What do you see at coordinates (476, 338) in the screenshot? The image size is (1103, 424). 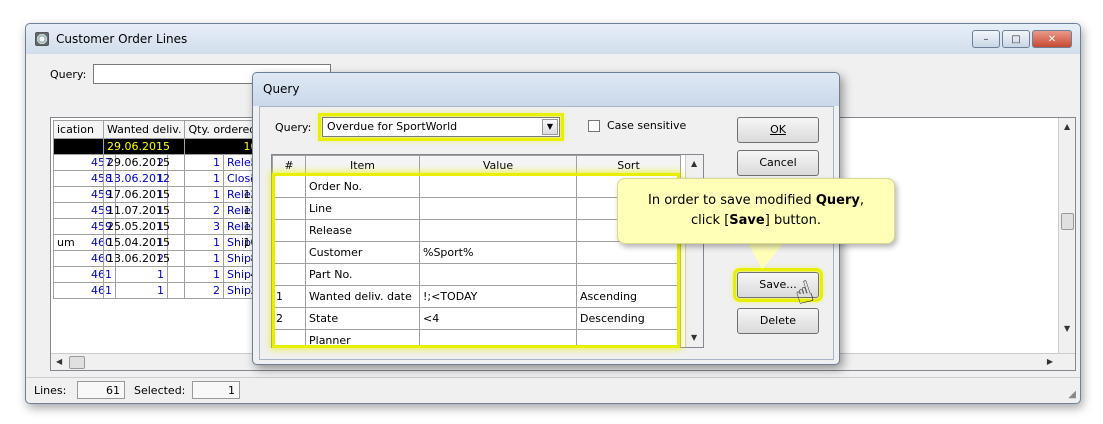 I see `table-row: Planner` at bounding box center [476, 338].